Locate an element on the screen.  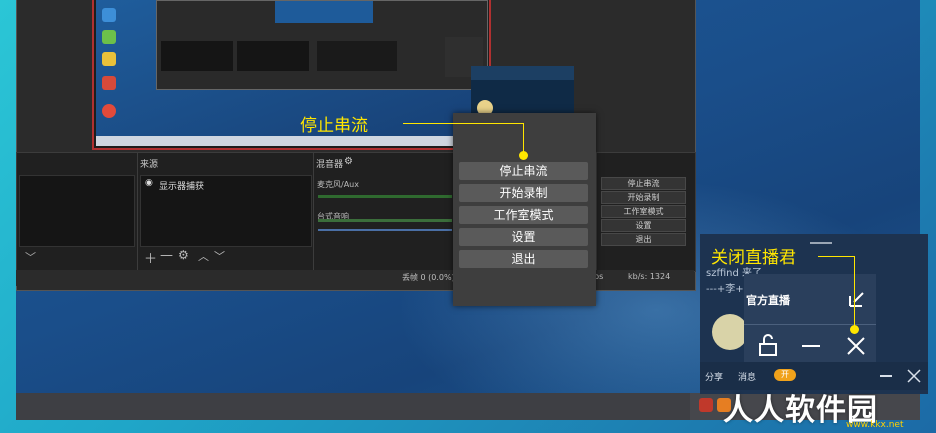
eye-icon: ◉ is located at coordinates (149, 183).